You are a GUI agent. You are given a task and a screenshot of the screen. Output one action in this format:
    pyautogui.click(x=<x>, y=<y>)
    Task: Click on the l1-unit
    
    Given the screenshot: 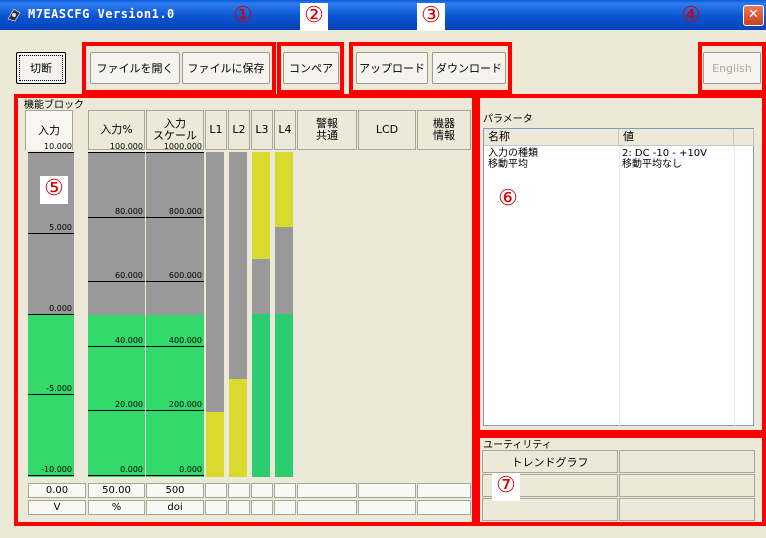 What is the action you would take?
    pyautogui.click(x=216, y=507)
    